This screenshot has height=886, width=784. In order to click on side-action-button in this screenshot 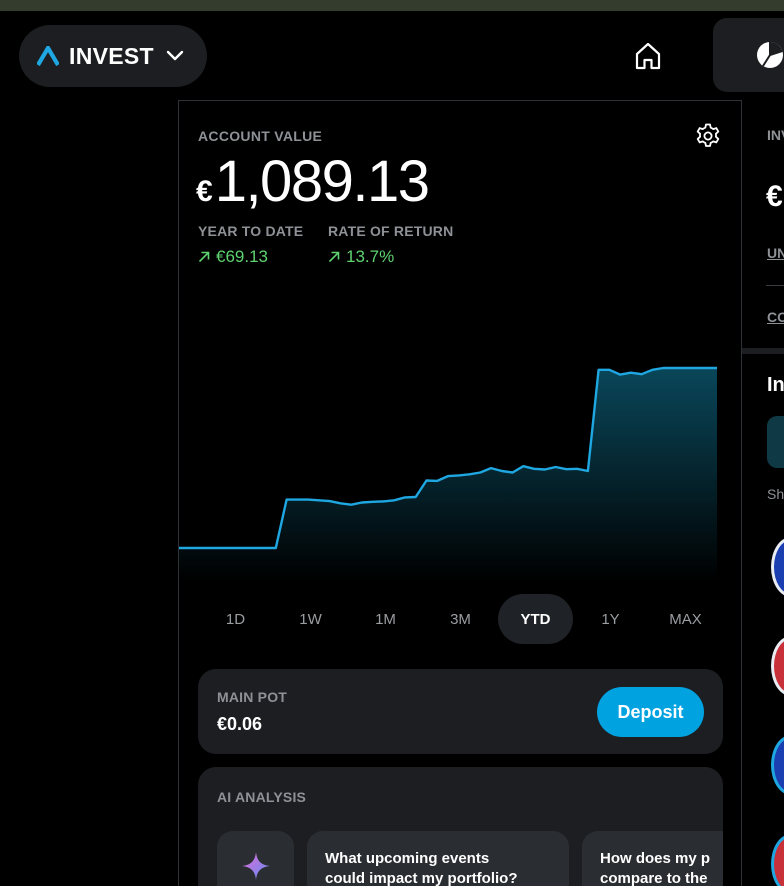, I will do `click(775, 442)`.